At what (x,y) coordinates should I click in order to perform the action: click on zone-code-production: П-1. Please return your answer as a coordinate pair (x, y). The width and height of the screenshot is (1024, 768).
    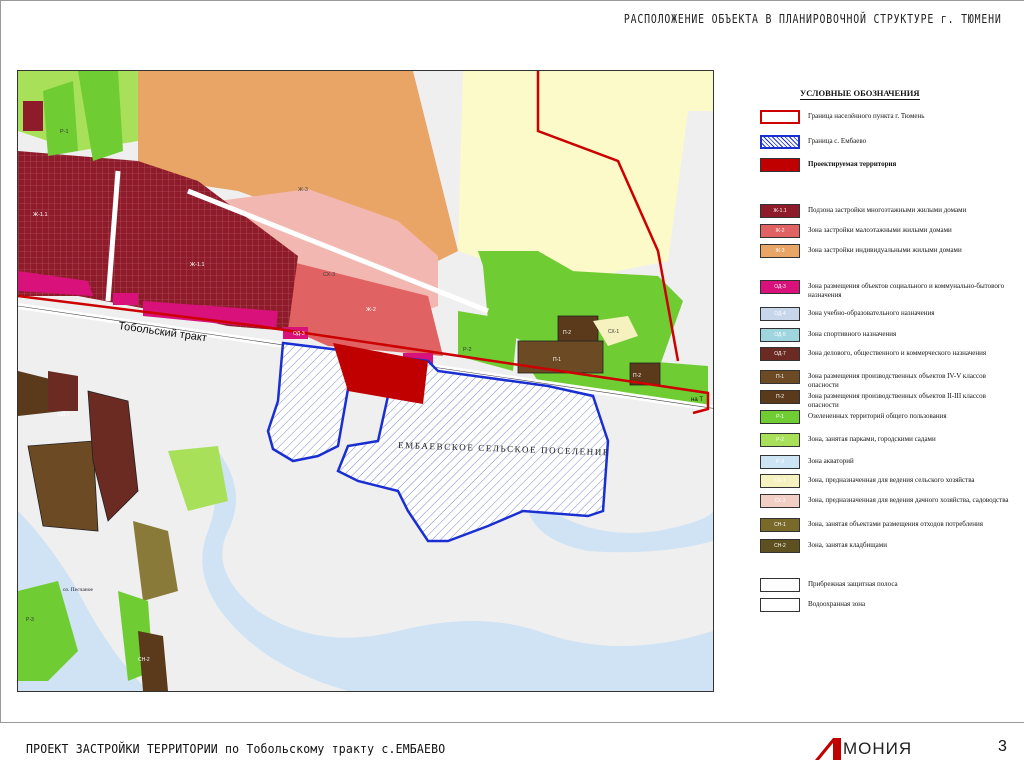
    Looking at the image, I should click on (557, 360).